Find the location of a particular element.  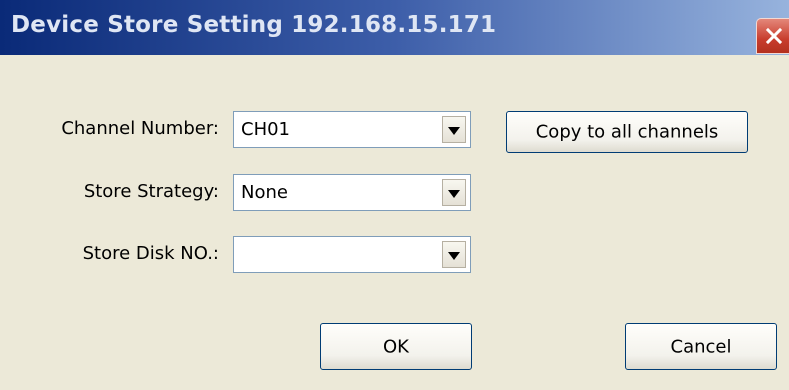

title-bar: Device Store Setting 192.168.15.171 is located at coordinates (394, 27).